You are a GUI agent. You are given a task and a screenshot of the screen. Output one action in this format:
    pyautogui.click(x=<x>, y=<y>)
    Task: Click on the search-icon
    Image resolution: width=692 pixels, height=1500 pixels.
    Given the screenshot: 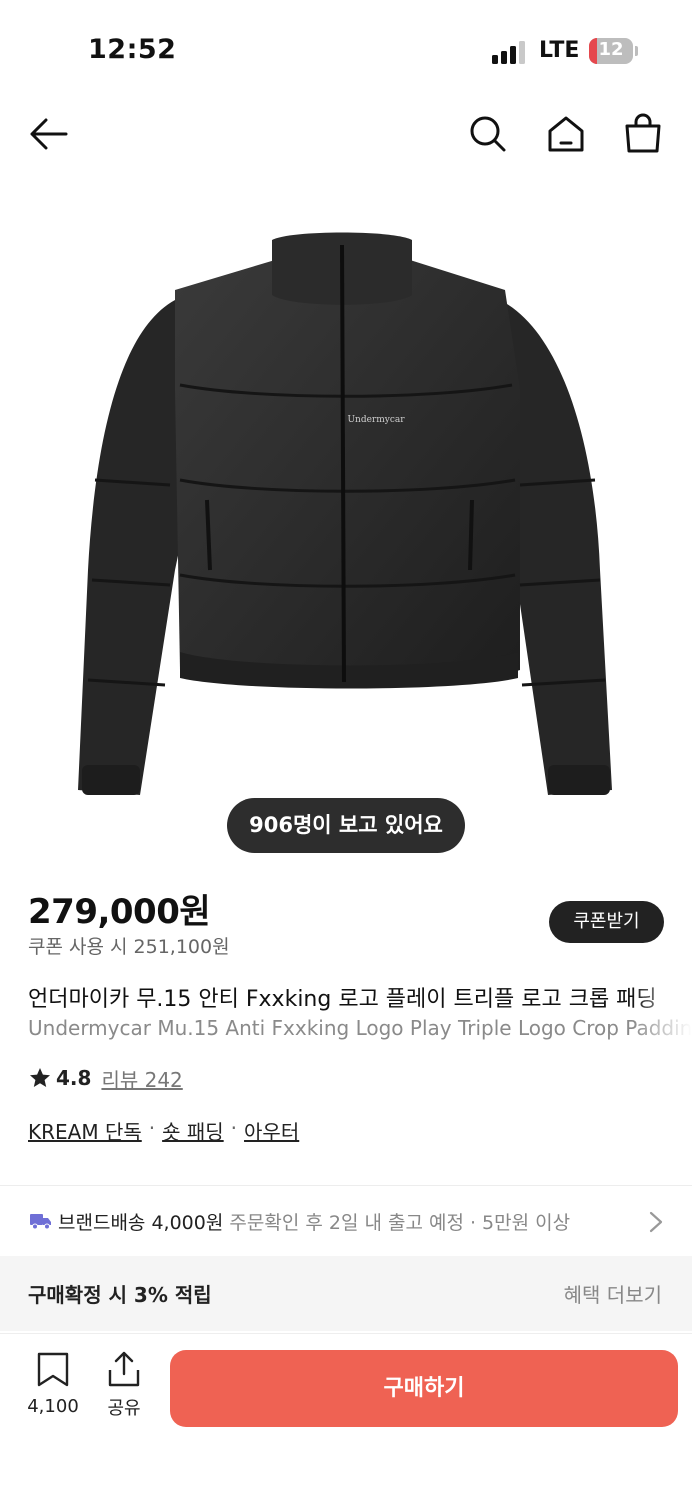 What is the action you would take?
    pyautogui.click(x=488, y=134)
    